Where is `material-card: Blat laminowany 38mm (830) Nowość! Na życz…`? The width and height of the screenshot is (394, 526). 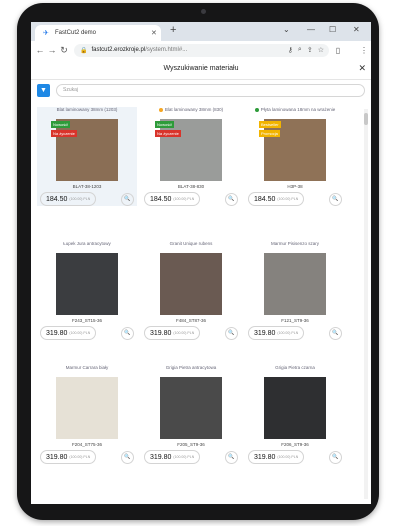 material-card: Blat laminowany 38mm (830) Nowość! Na życz… is located at coordinates (191, 156).